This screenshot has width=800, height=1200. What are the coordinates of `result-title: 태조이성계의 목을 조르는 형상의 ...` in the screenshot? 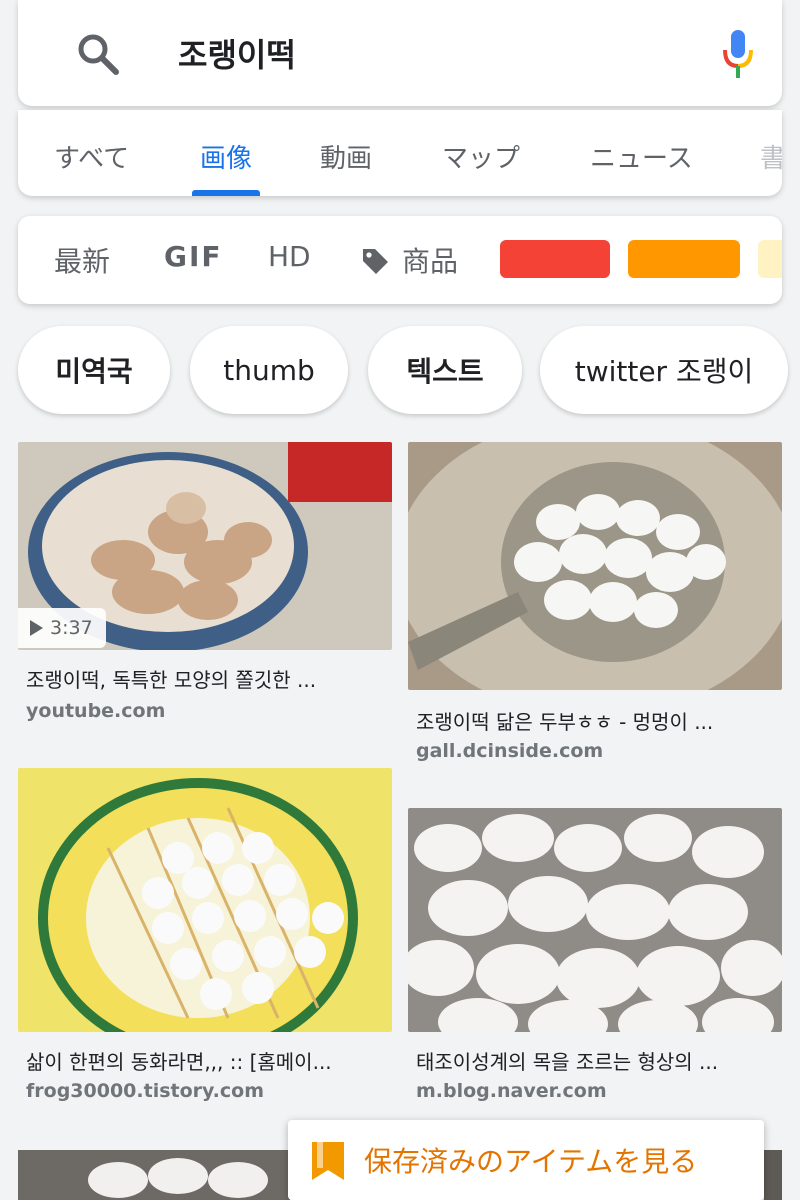 It's located at (567, 1060).